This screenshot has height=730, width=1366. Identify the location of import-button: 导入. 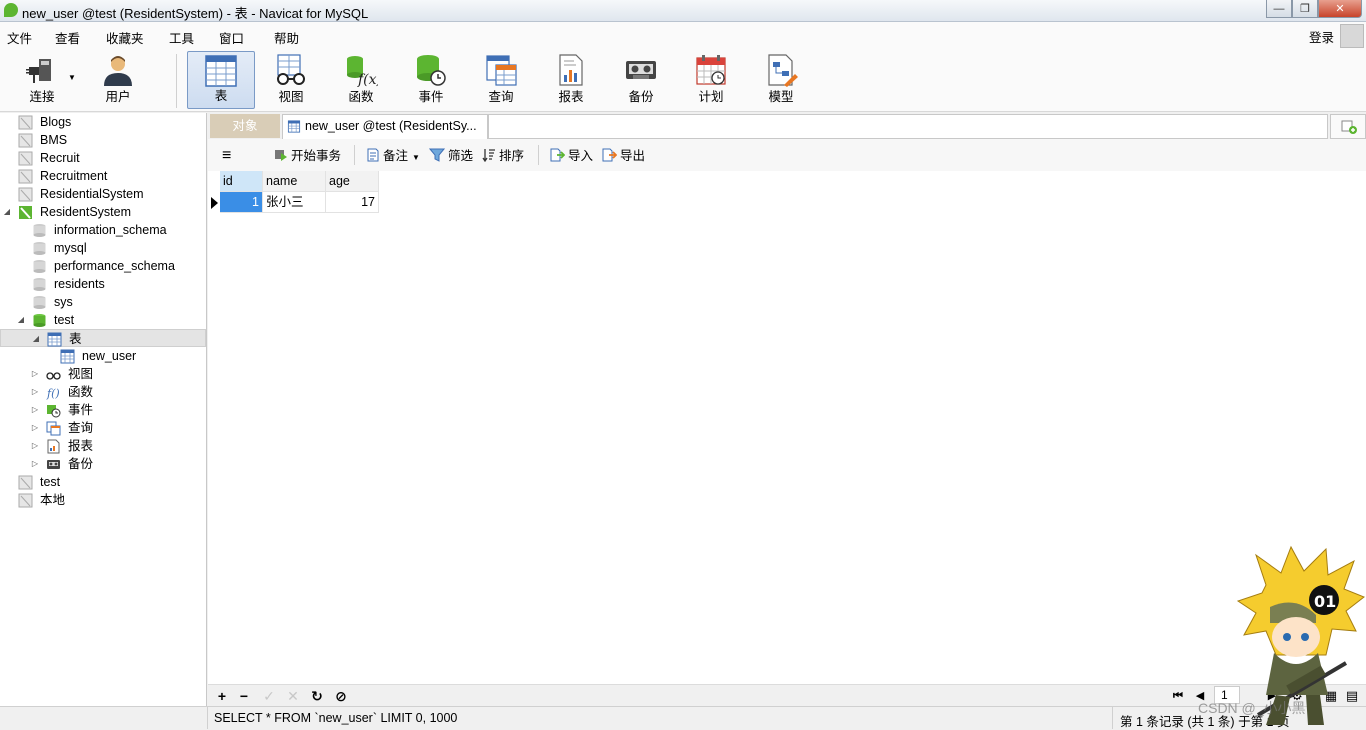
(571, 156).